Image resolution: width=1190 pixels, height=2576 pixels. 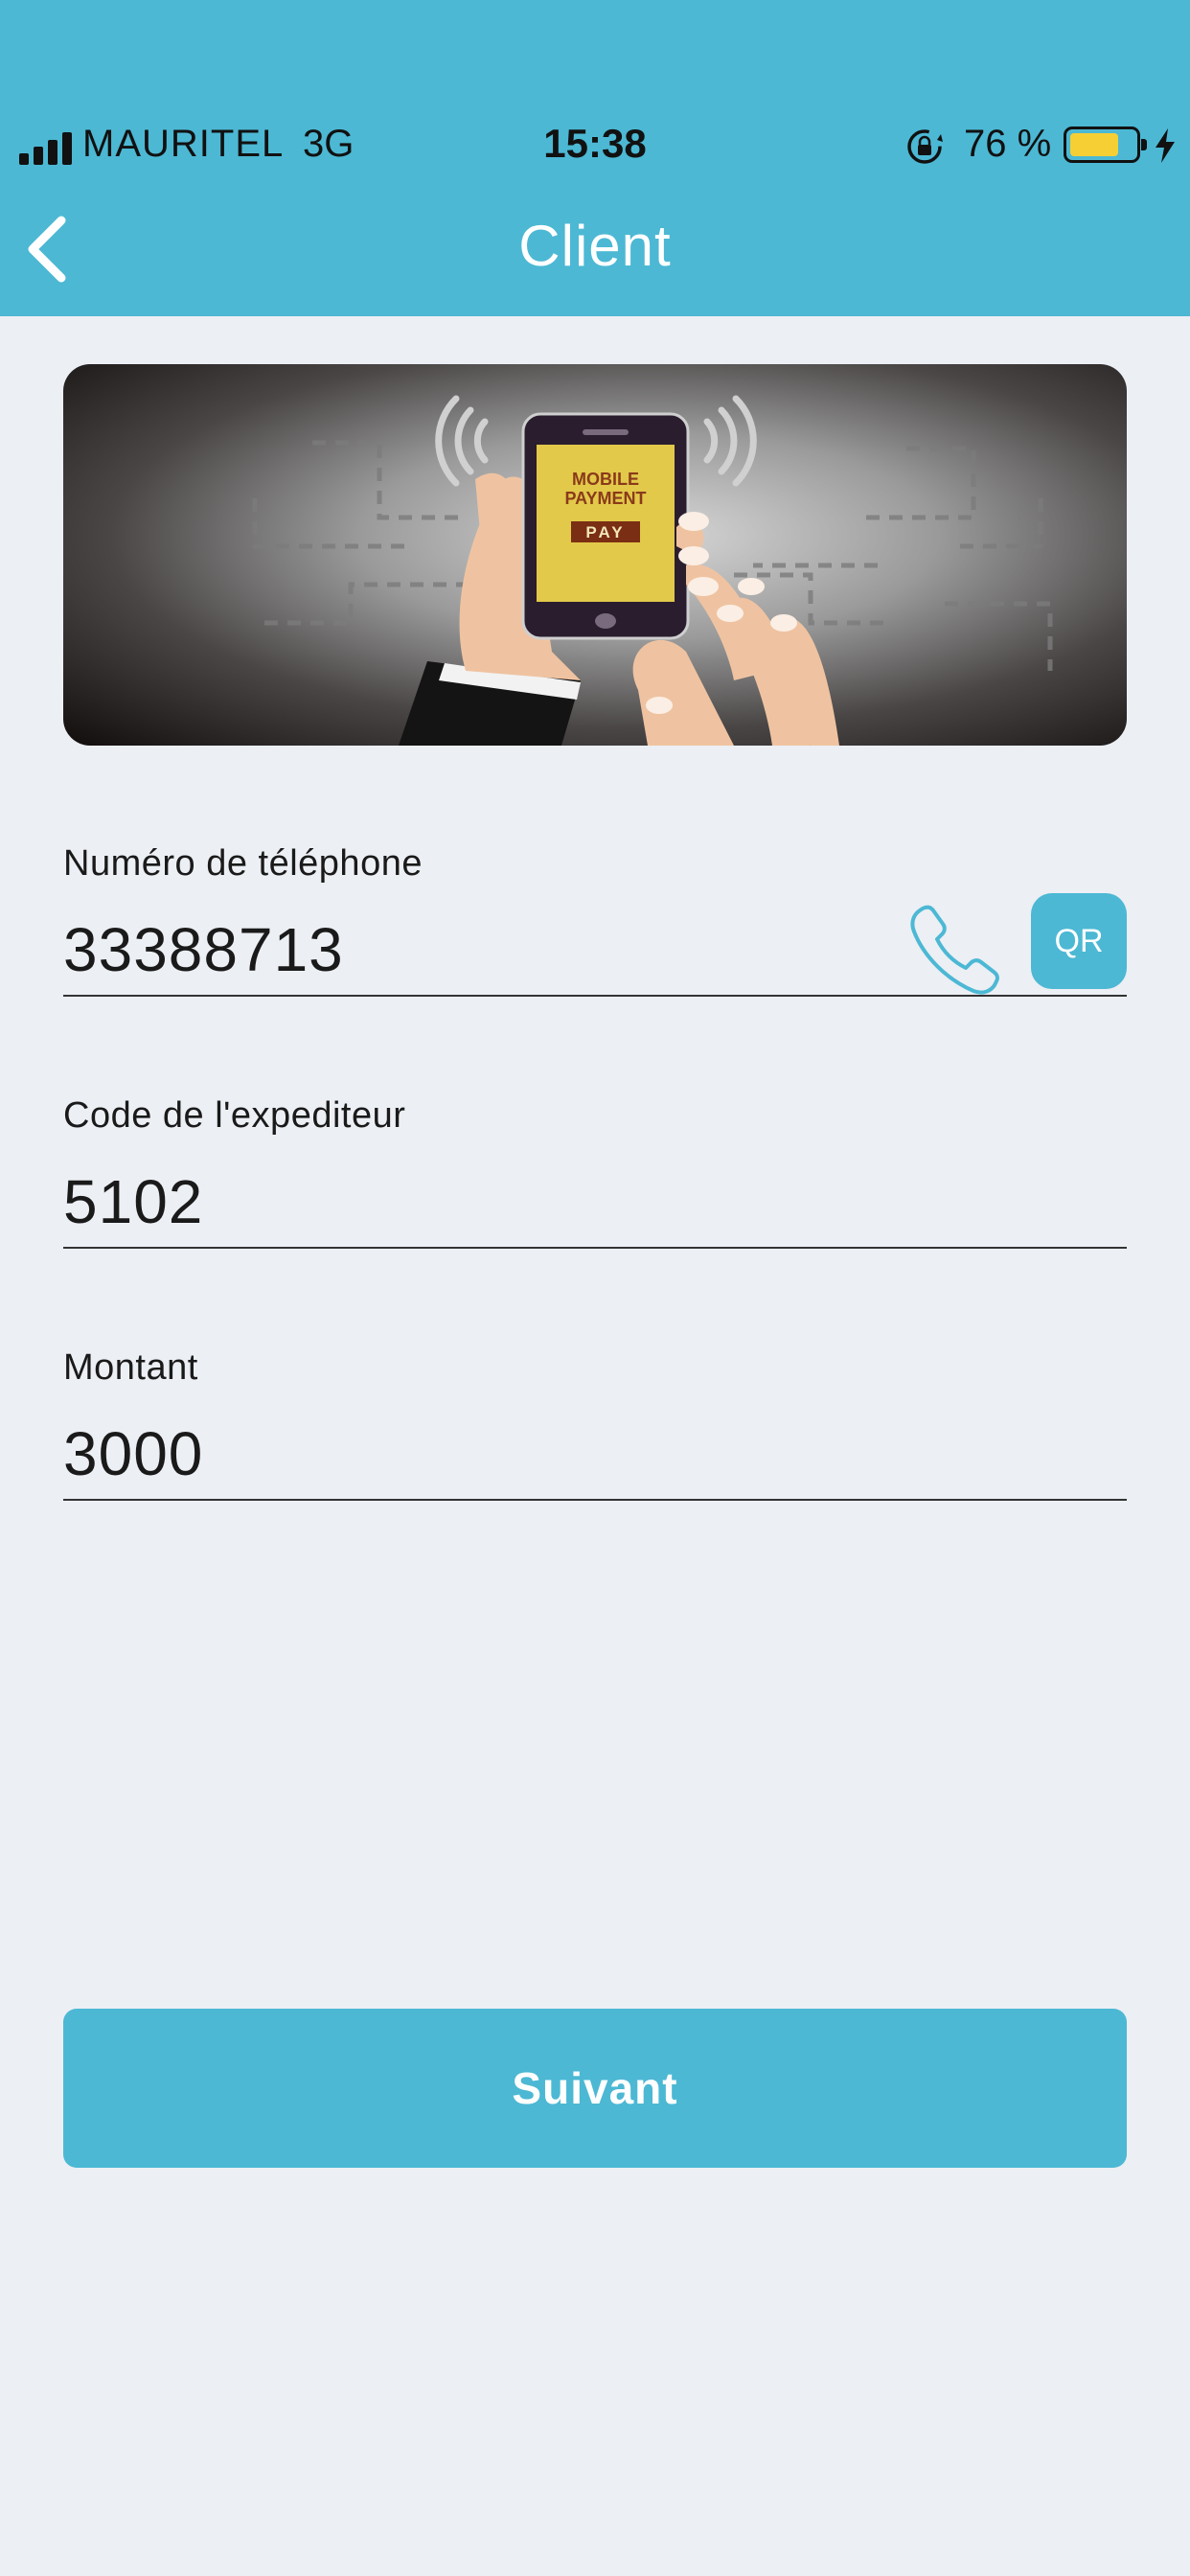 I want to click on mobile-payment-banner: MOBILE PAYMENT PAY, so click(x=595, y=555).